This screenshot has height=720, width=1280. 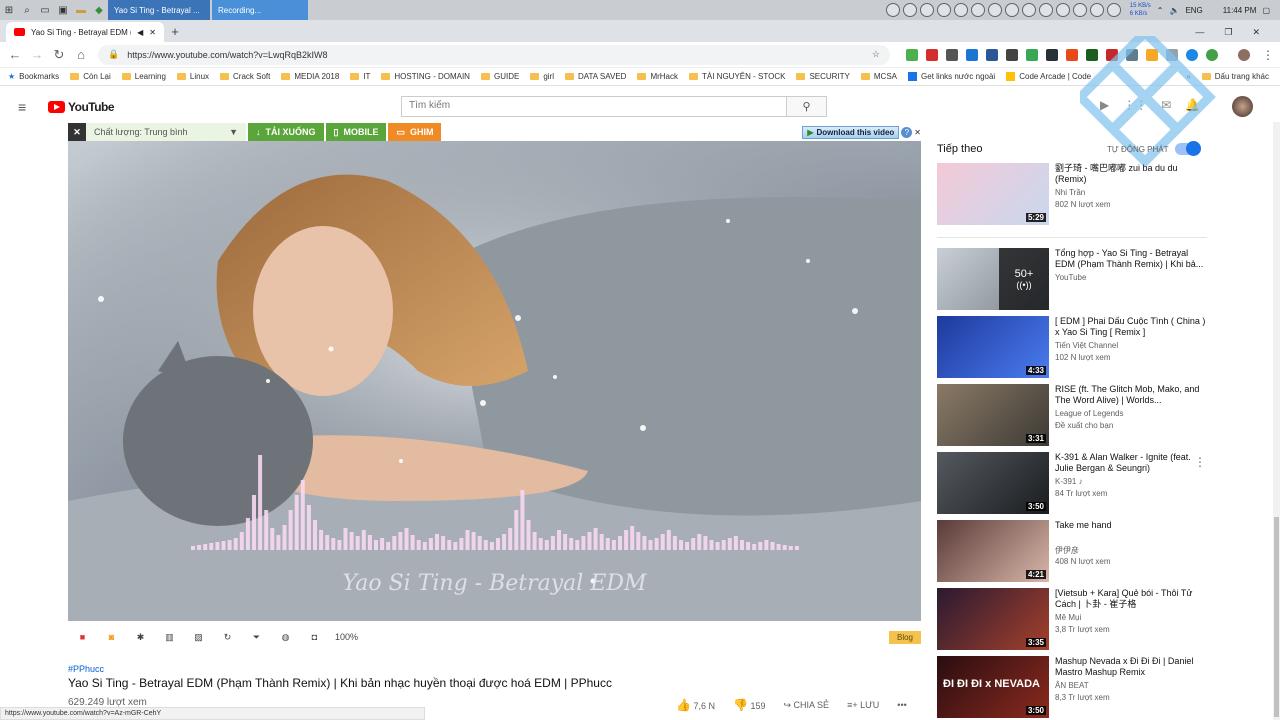 I want to click on video-thumbnail: 50+ ((•)), so click(x=993, y=279).